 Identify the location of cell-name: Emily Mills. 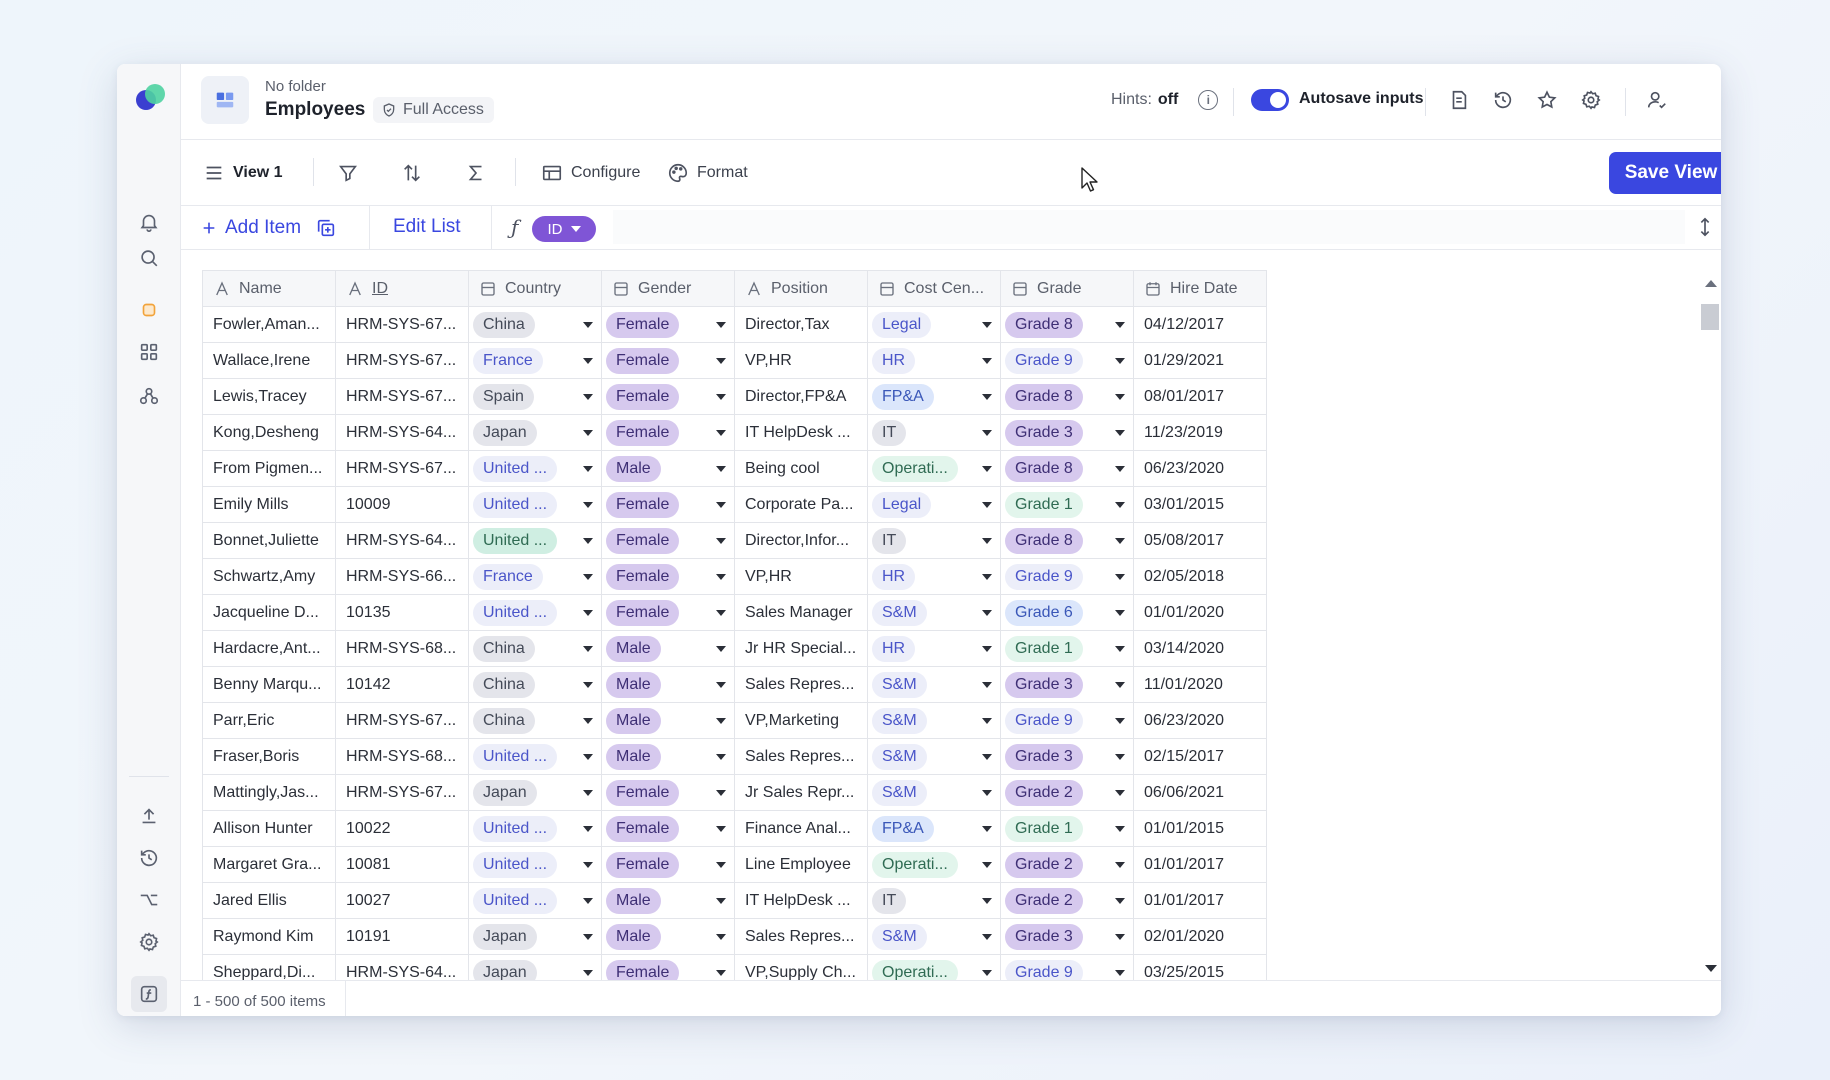
(269, 504).